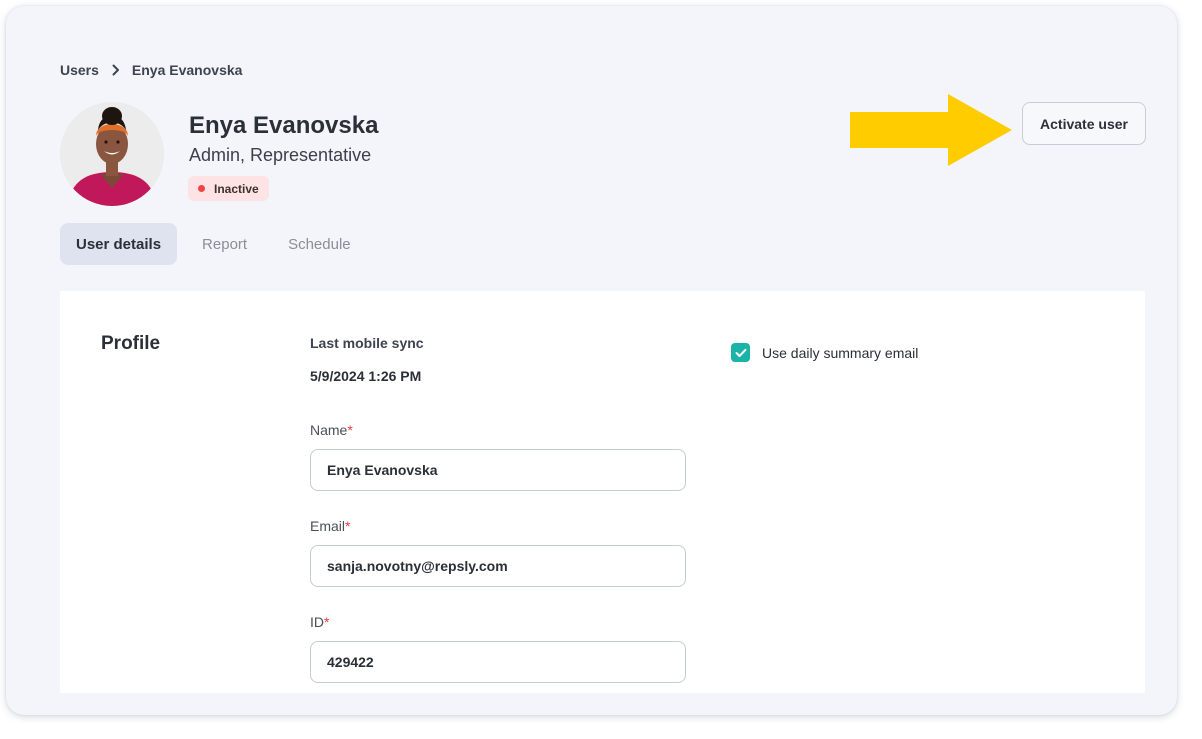 The width and height of the screenshot is (1202, 739). Describe the element at coordinates (112, 154) in the screenshot. I see `avatar` at that location.